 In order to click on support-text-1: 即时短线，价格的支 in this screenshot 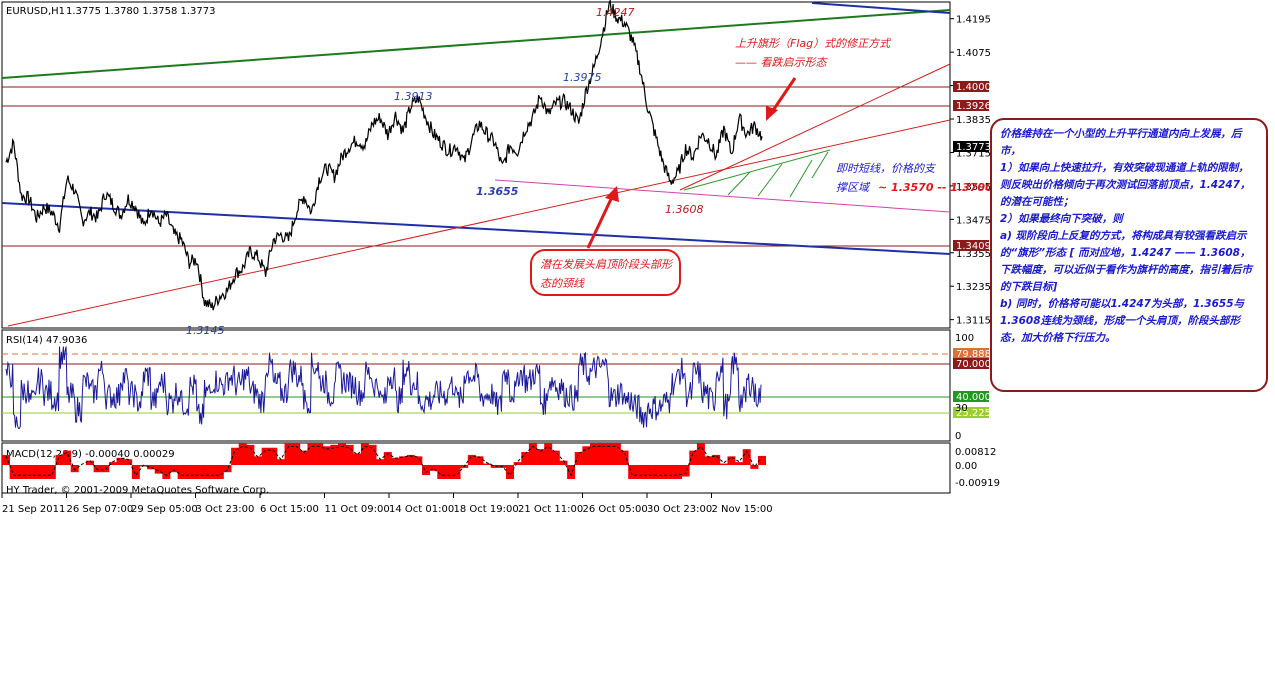, I will do `click(886, 168)`.